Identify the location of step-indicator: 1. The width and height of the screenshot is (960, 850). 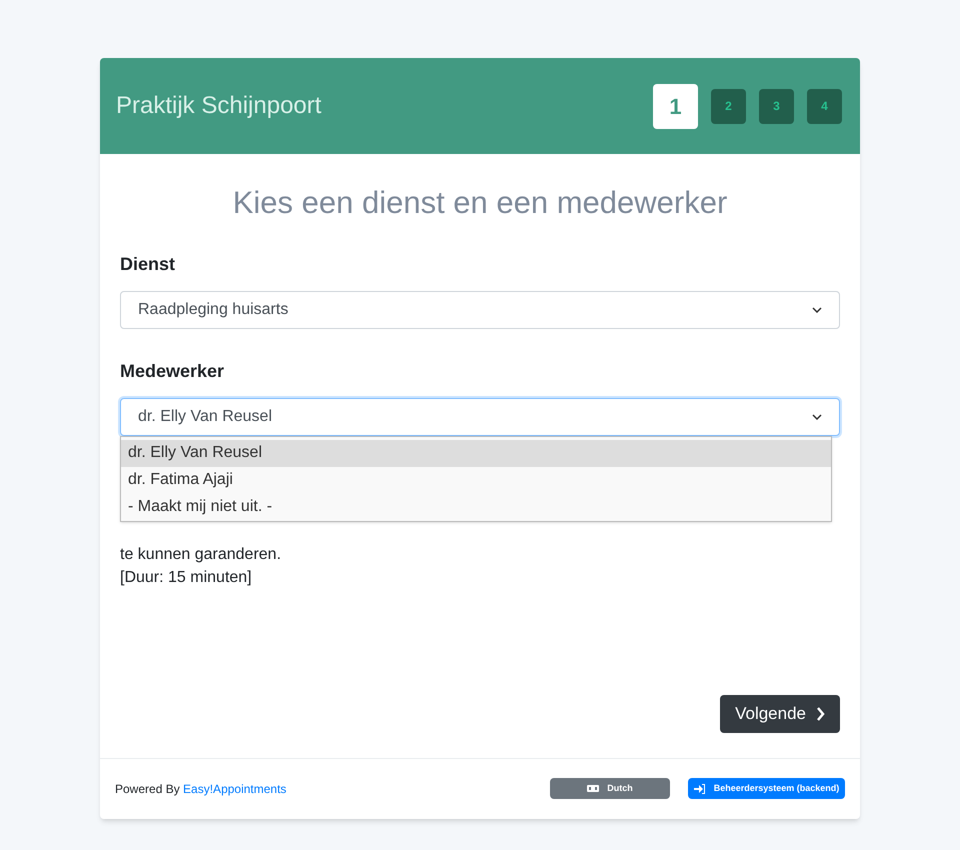
(675, 106).